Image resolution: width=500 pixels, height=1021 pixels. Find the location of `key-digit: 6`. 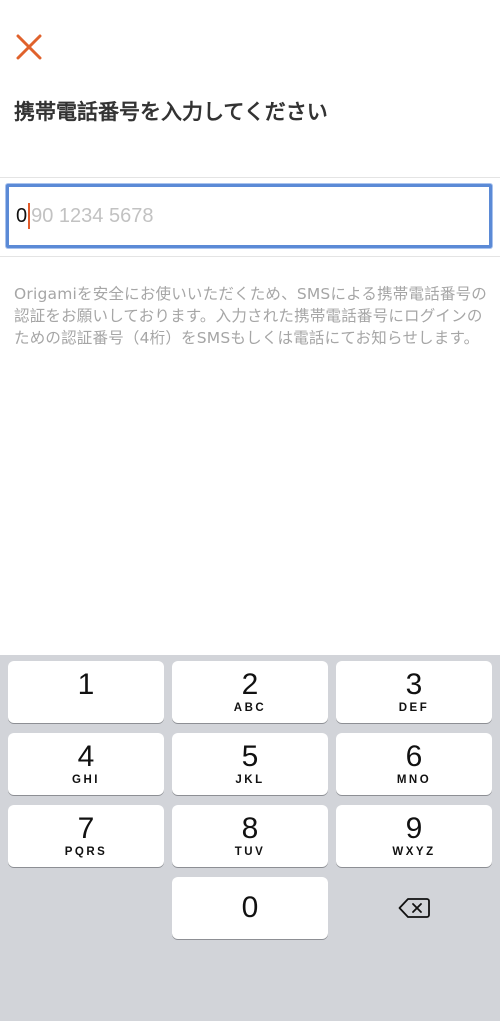

key-digit: 6 is located at coordinates (414, 756).